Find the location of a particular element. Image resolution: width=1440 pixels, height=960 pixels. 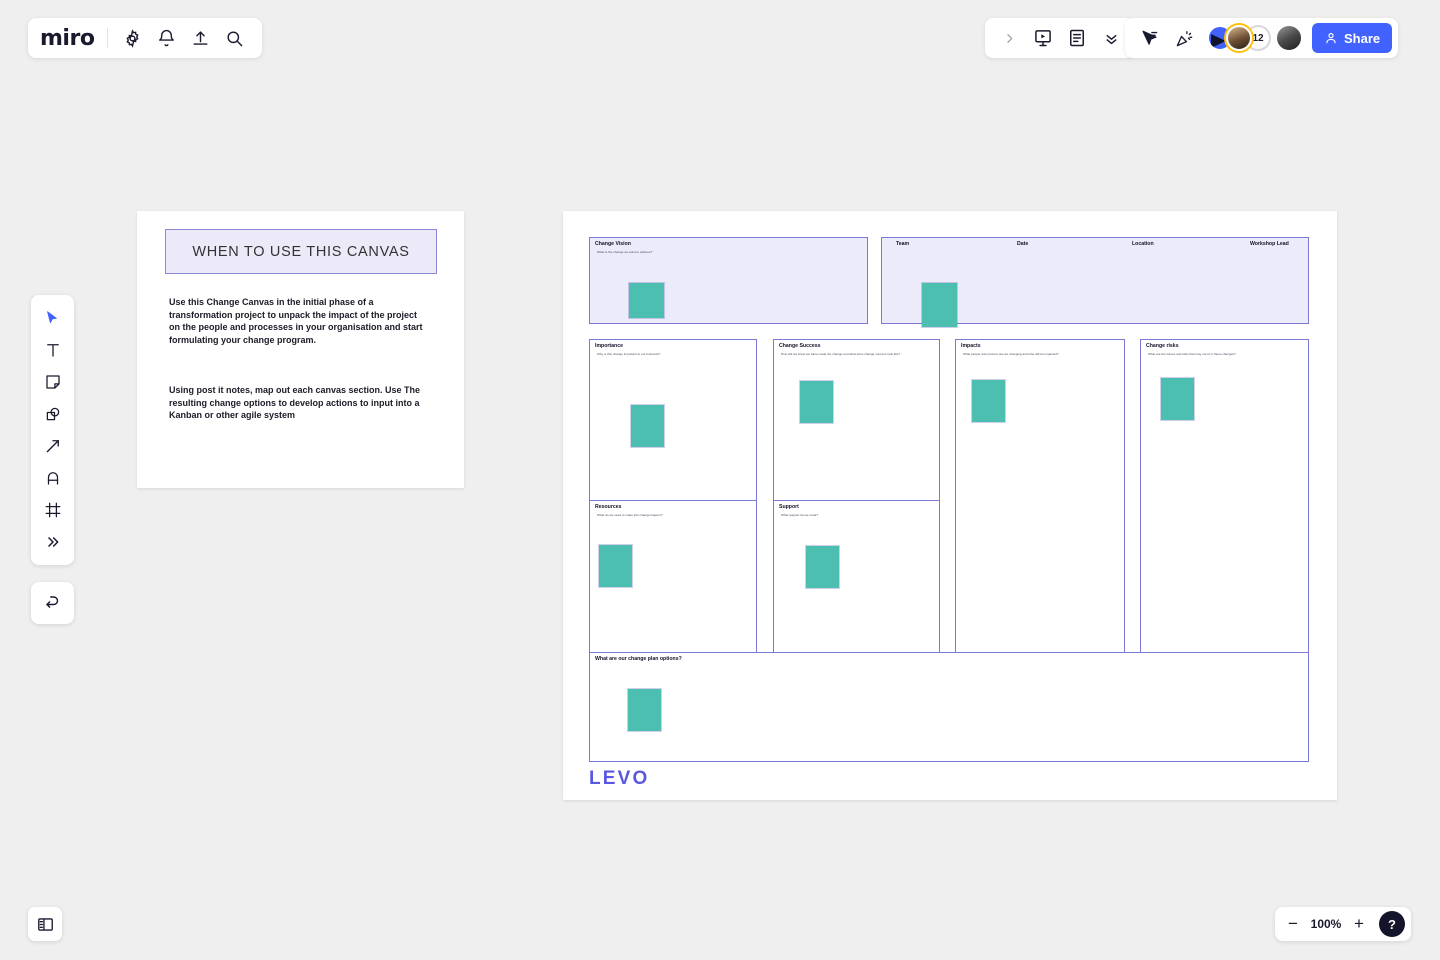

section-title: Importance is located at coordinates (609, 346).